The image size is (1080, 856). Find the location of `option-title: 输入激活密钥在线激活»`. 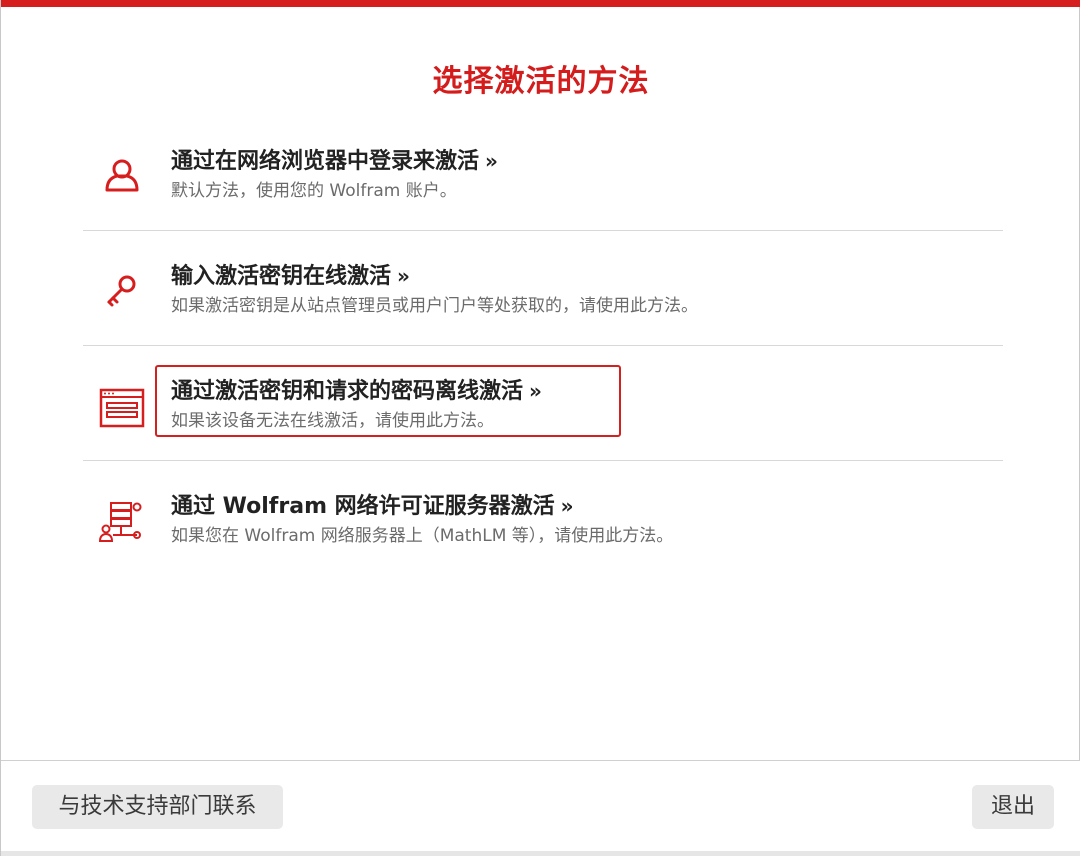

option-title: 输入激活密钥在线激活» is located at coordinates (434, 276).